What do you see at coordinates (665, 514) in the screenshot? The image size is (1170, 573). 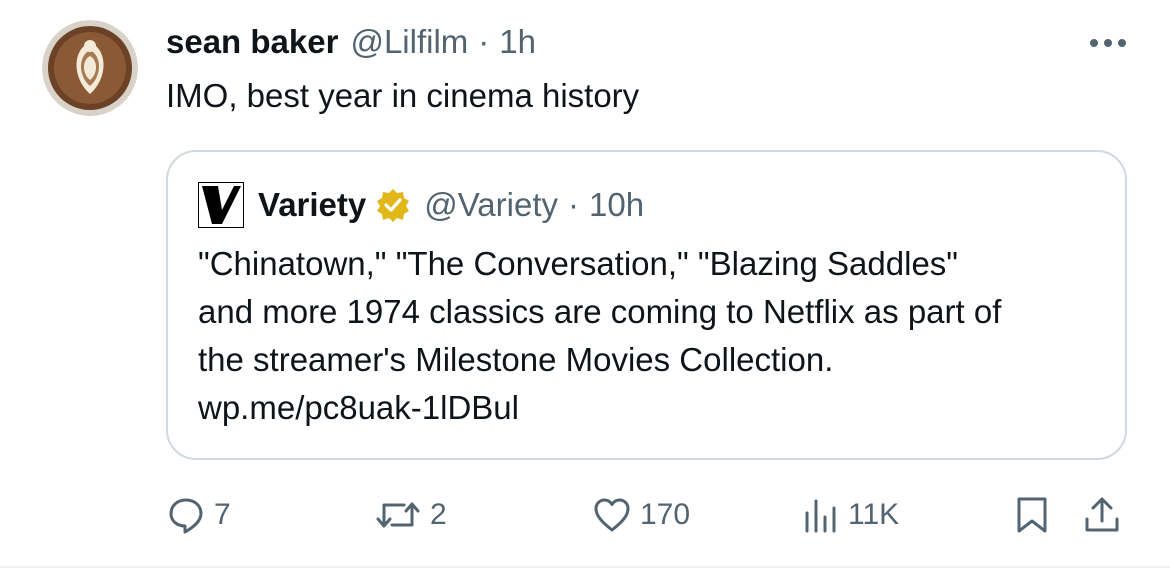 I see `like-count: 170` at bounding box center [665, 514].